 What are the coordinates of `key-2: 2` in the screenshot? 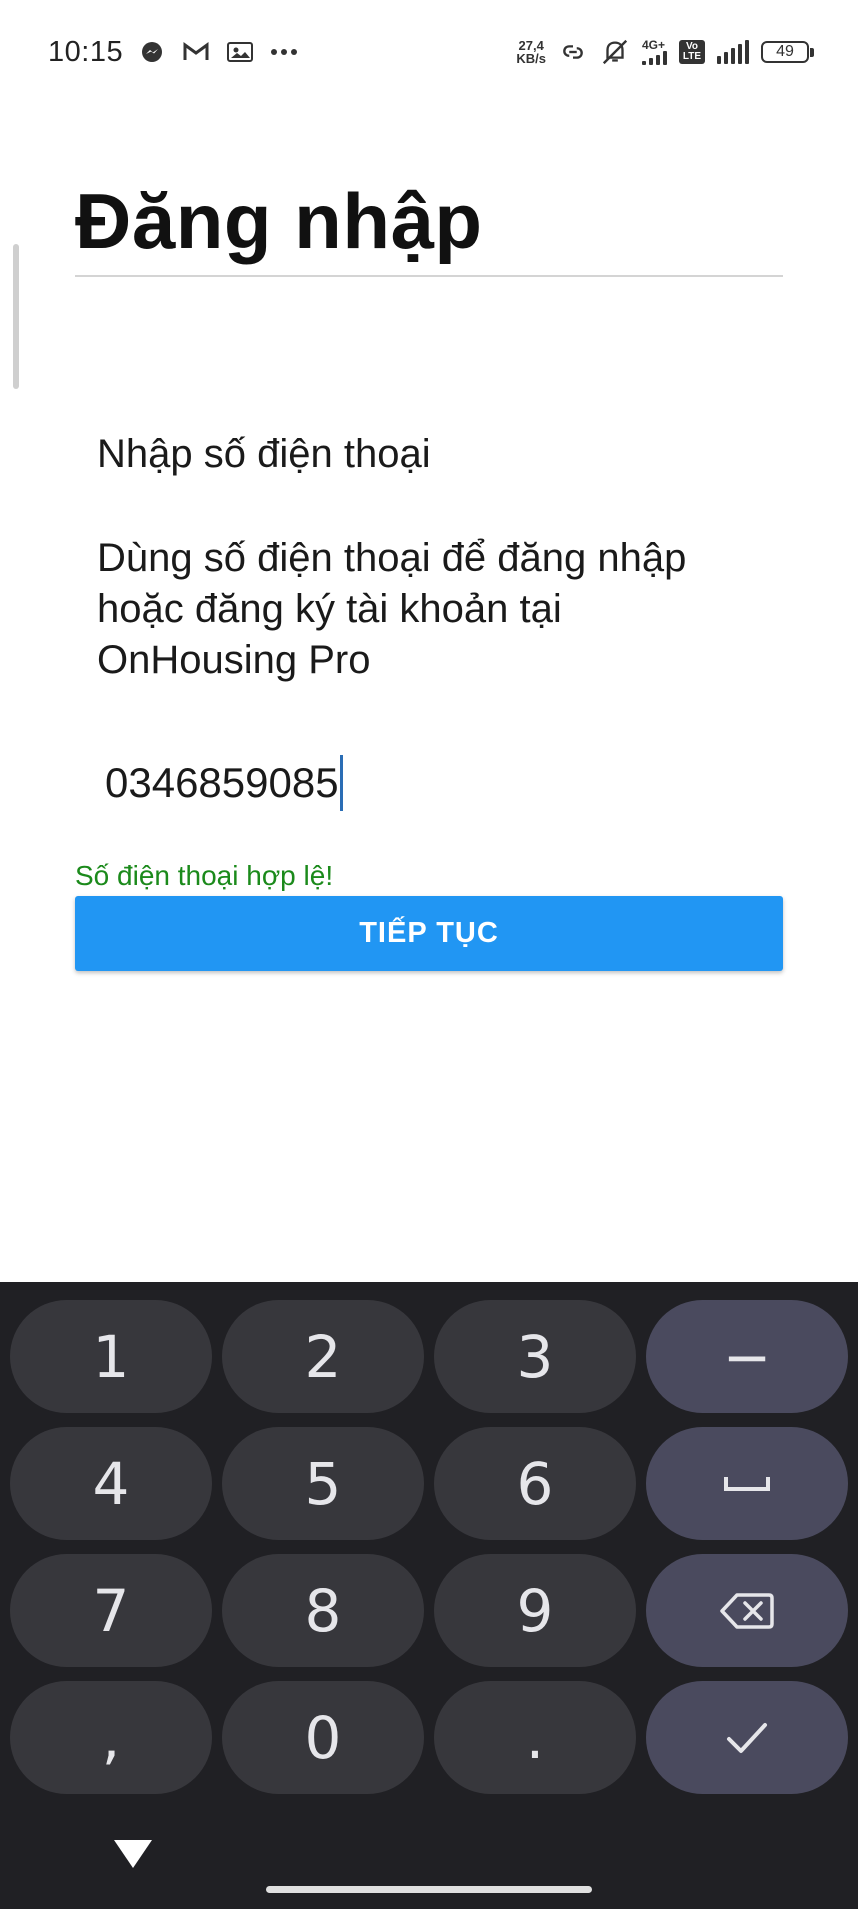 It's located at (323, 1356).